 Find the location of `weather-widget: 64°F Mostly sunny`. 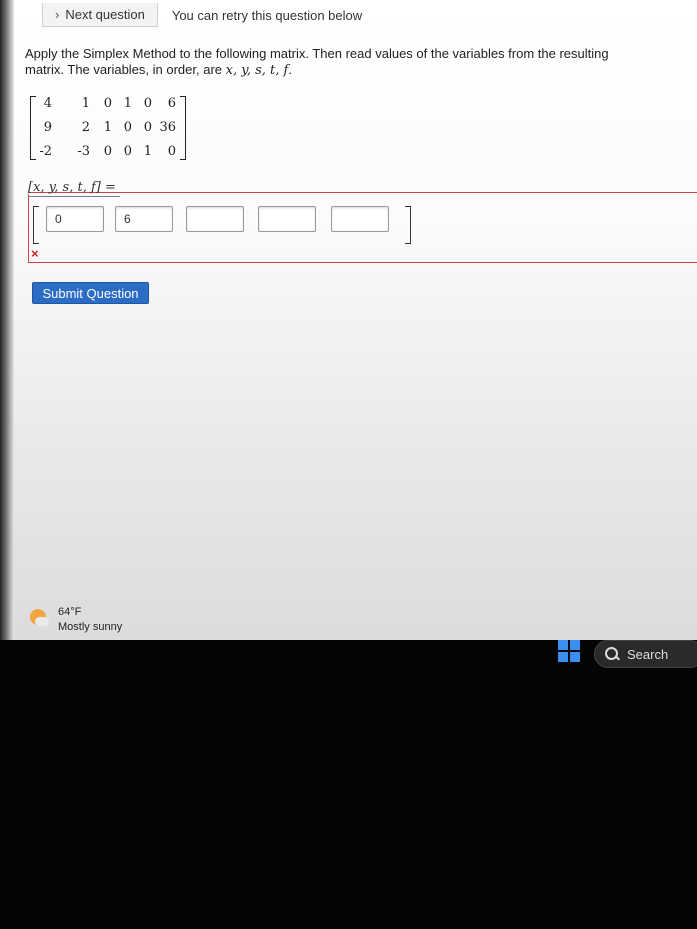

weather-widget: 64°F Mostly sunny is located at coordinates (76, 620).